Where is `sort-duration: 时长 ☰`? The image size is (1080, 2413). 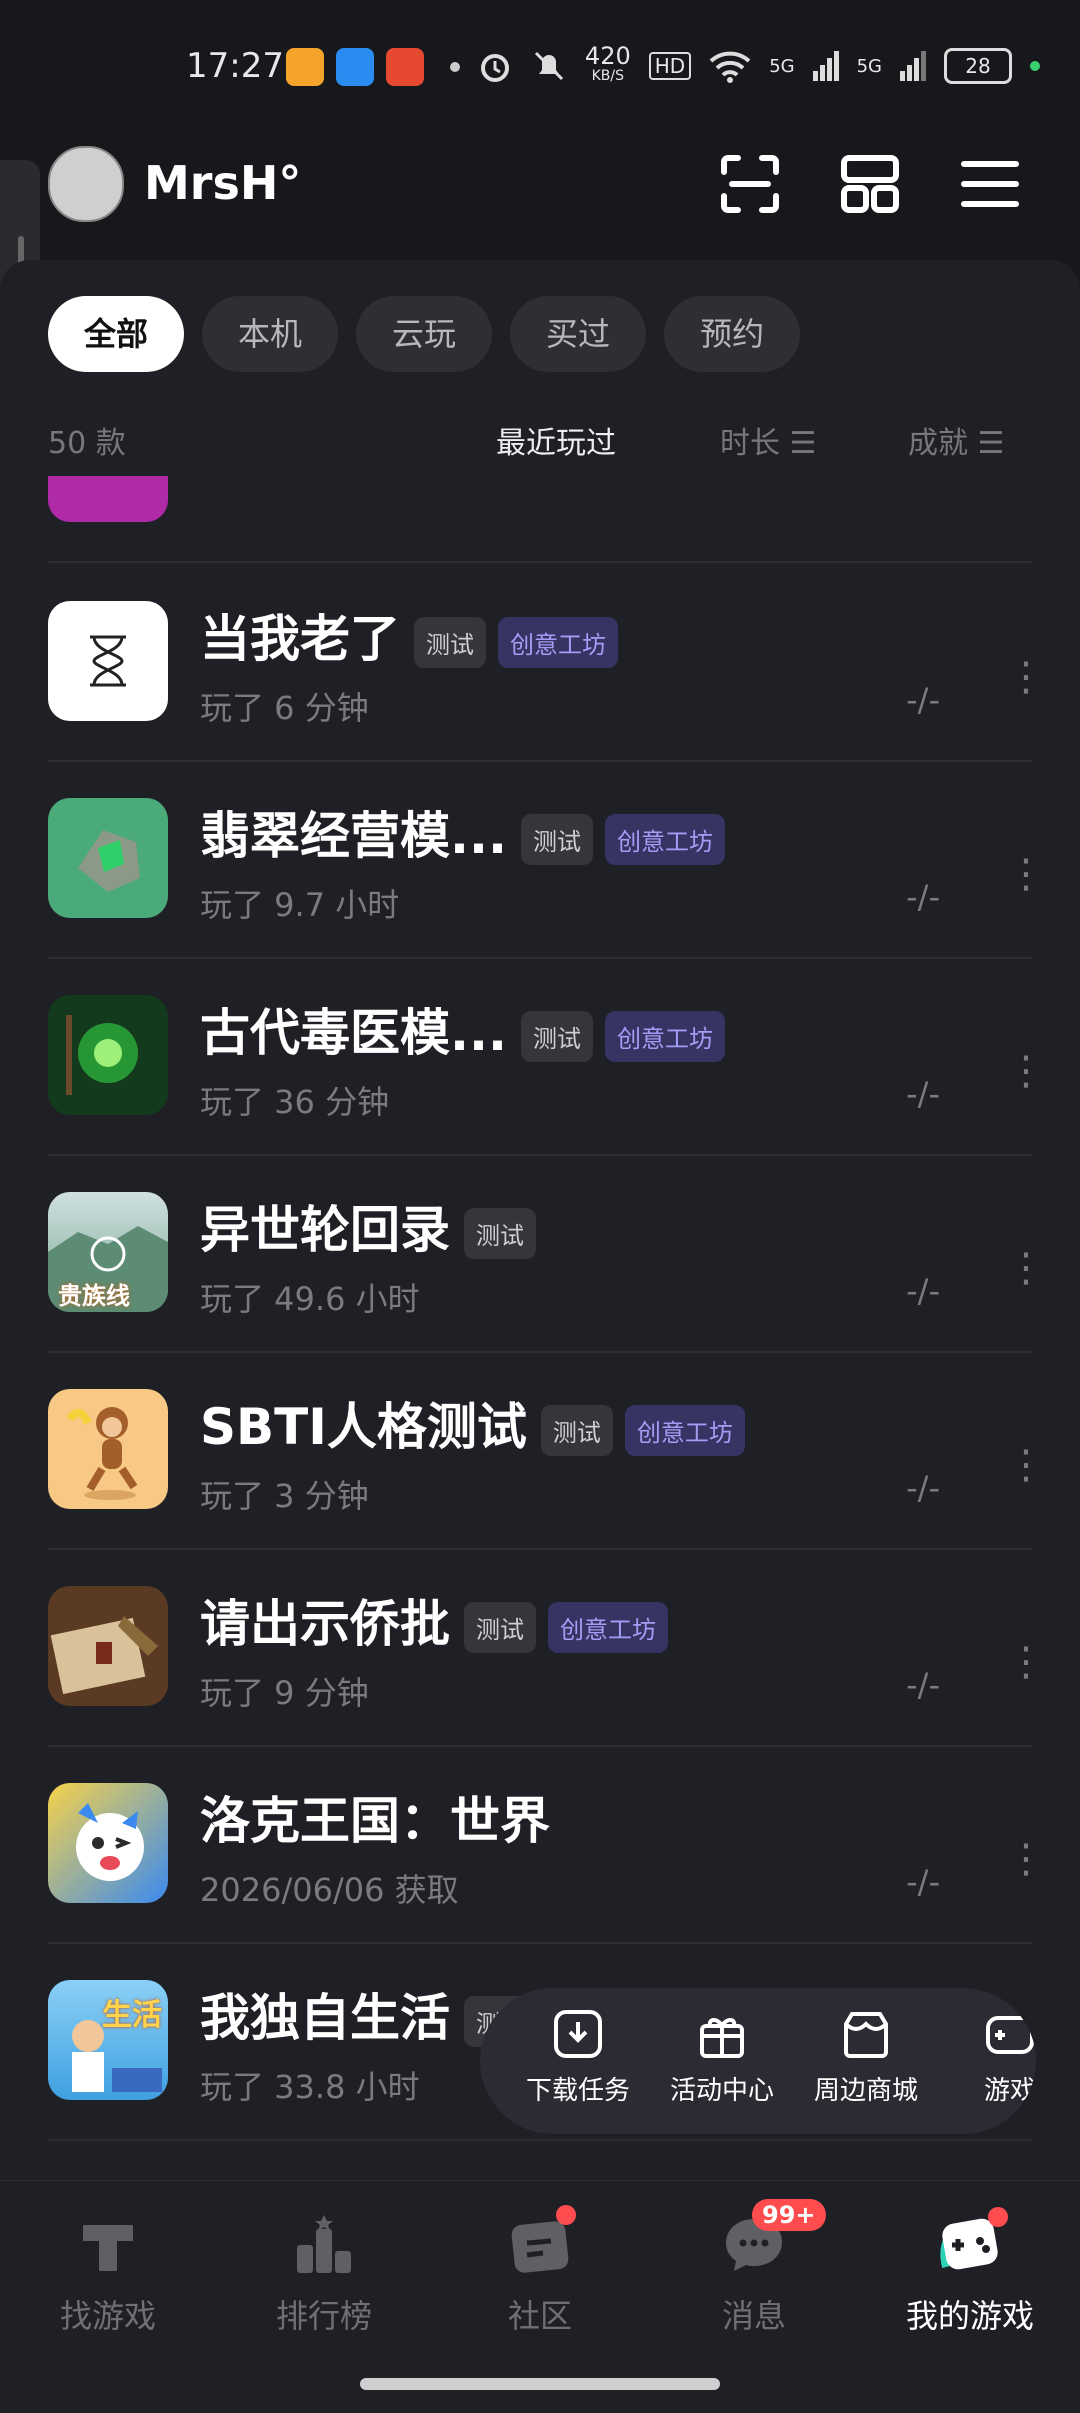
sort-duration: 时长 ☰ is located at coordinates (768, 440).